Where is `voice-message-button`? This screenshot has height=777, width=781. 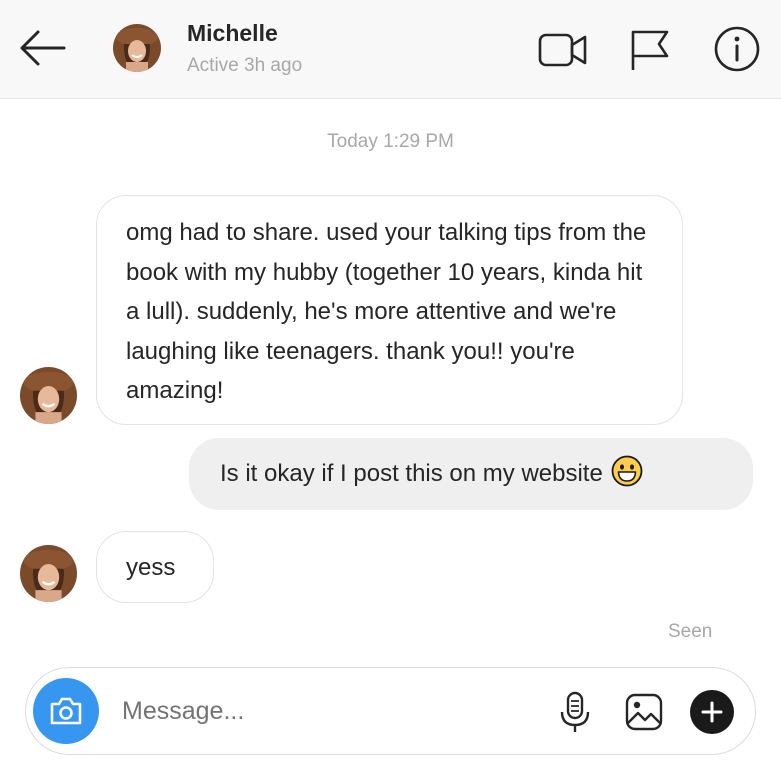
voice-message-button is located at coordinates (575, 712).